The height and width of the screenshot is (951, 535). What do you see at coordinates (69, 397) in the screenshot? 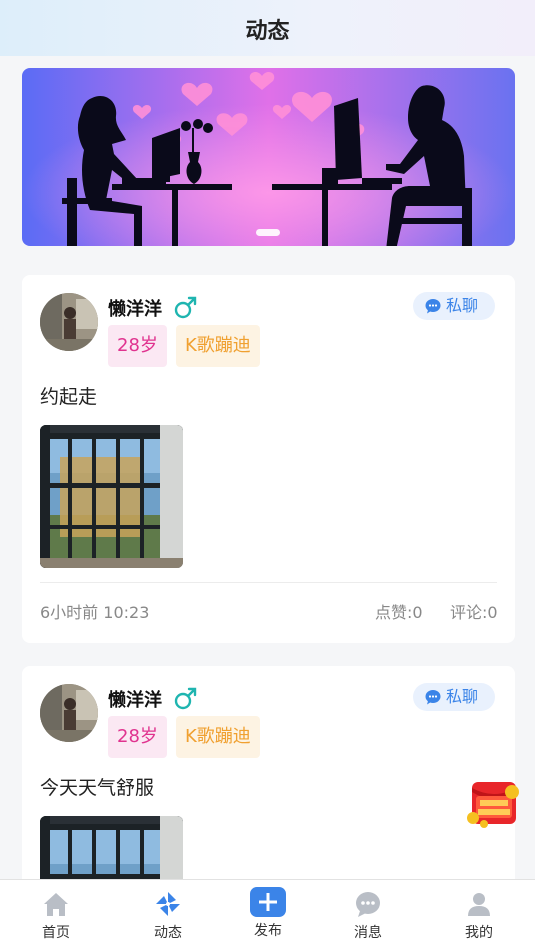
I see `post-content: 约起走` at bounding box center [69, 397].